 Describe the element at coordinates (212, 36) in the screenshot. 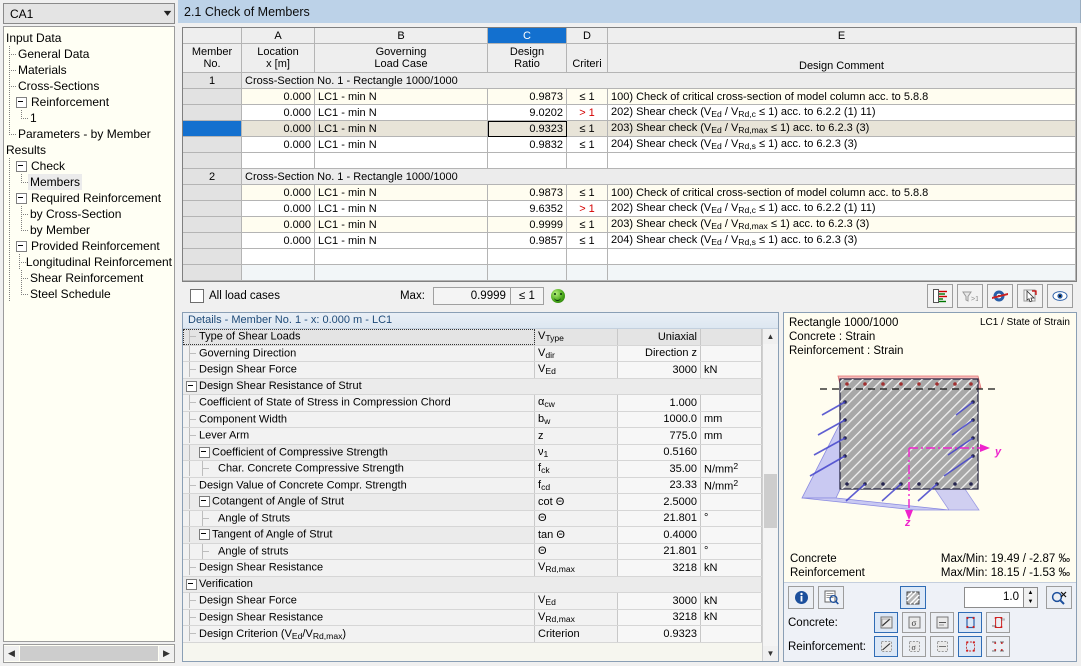

I see `grid-corner` at that location.